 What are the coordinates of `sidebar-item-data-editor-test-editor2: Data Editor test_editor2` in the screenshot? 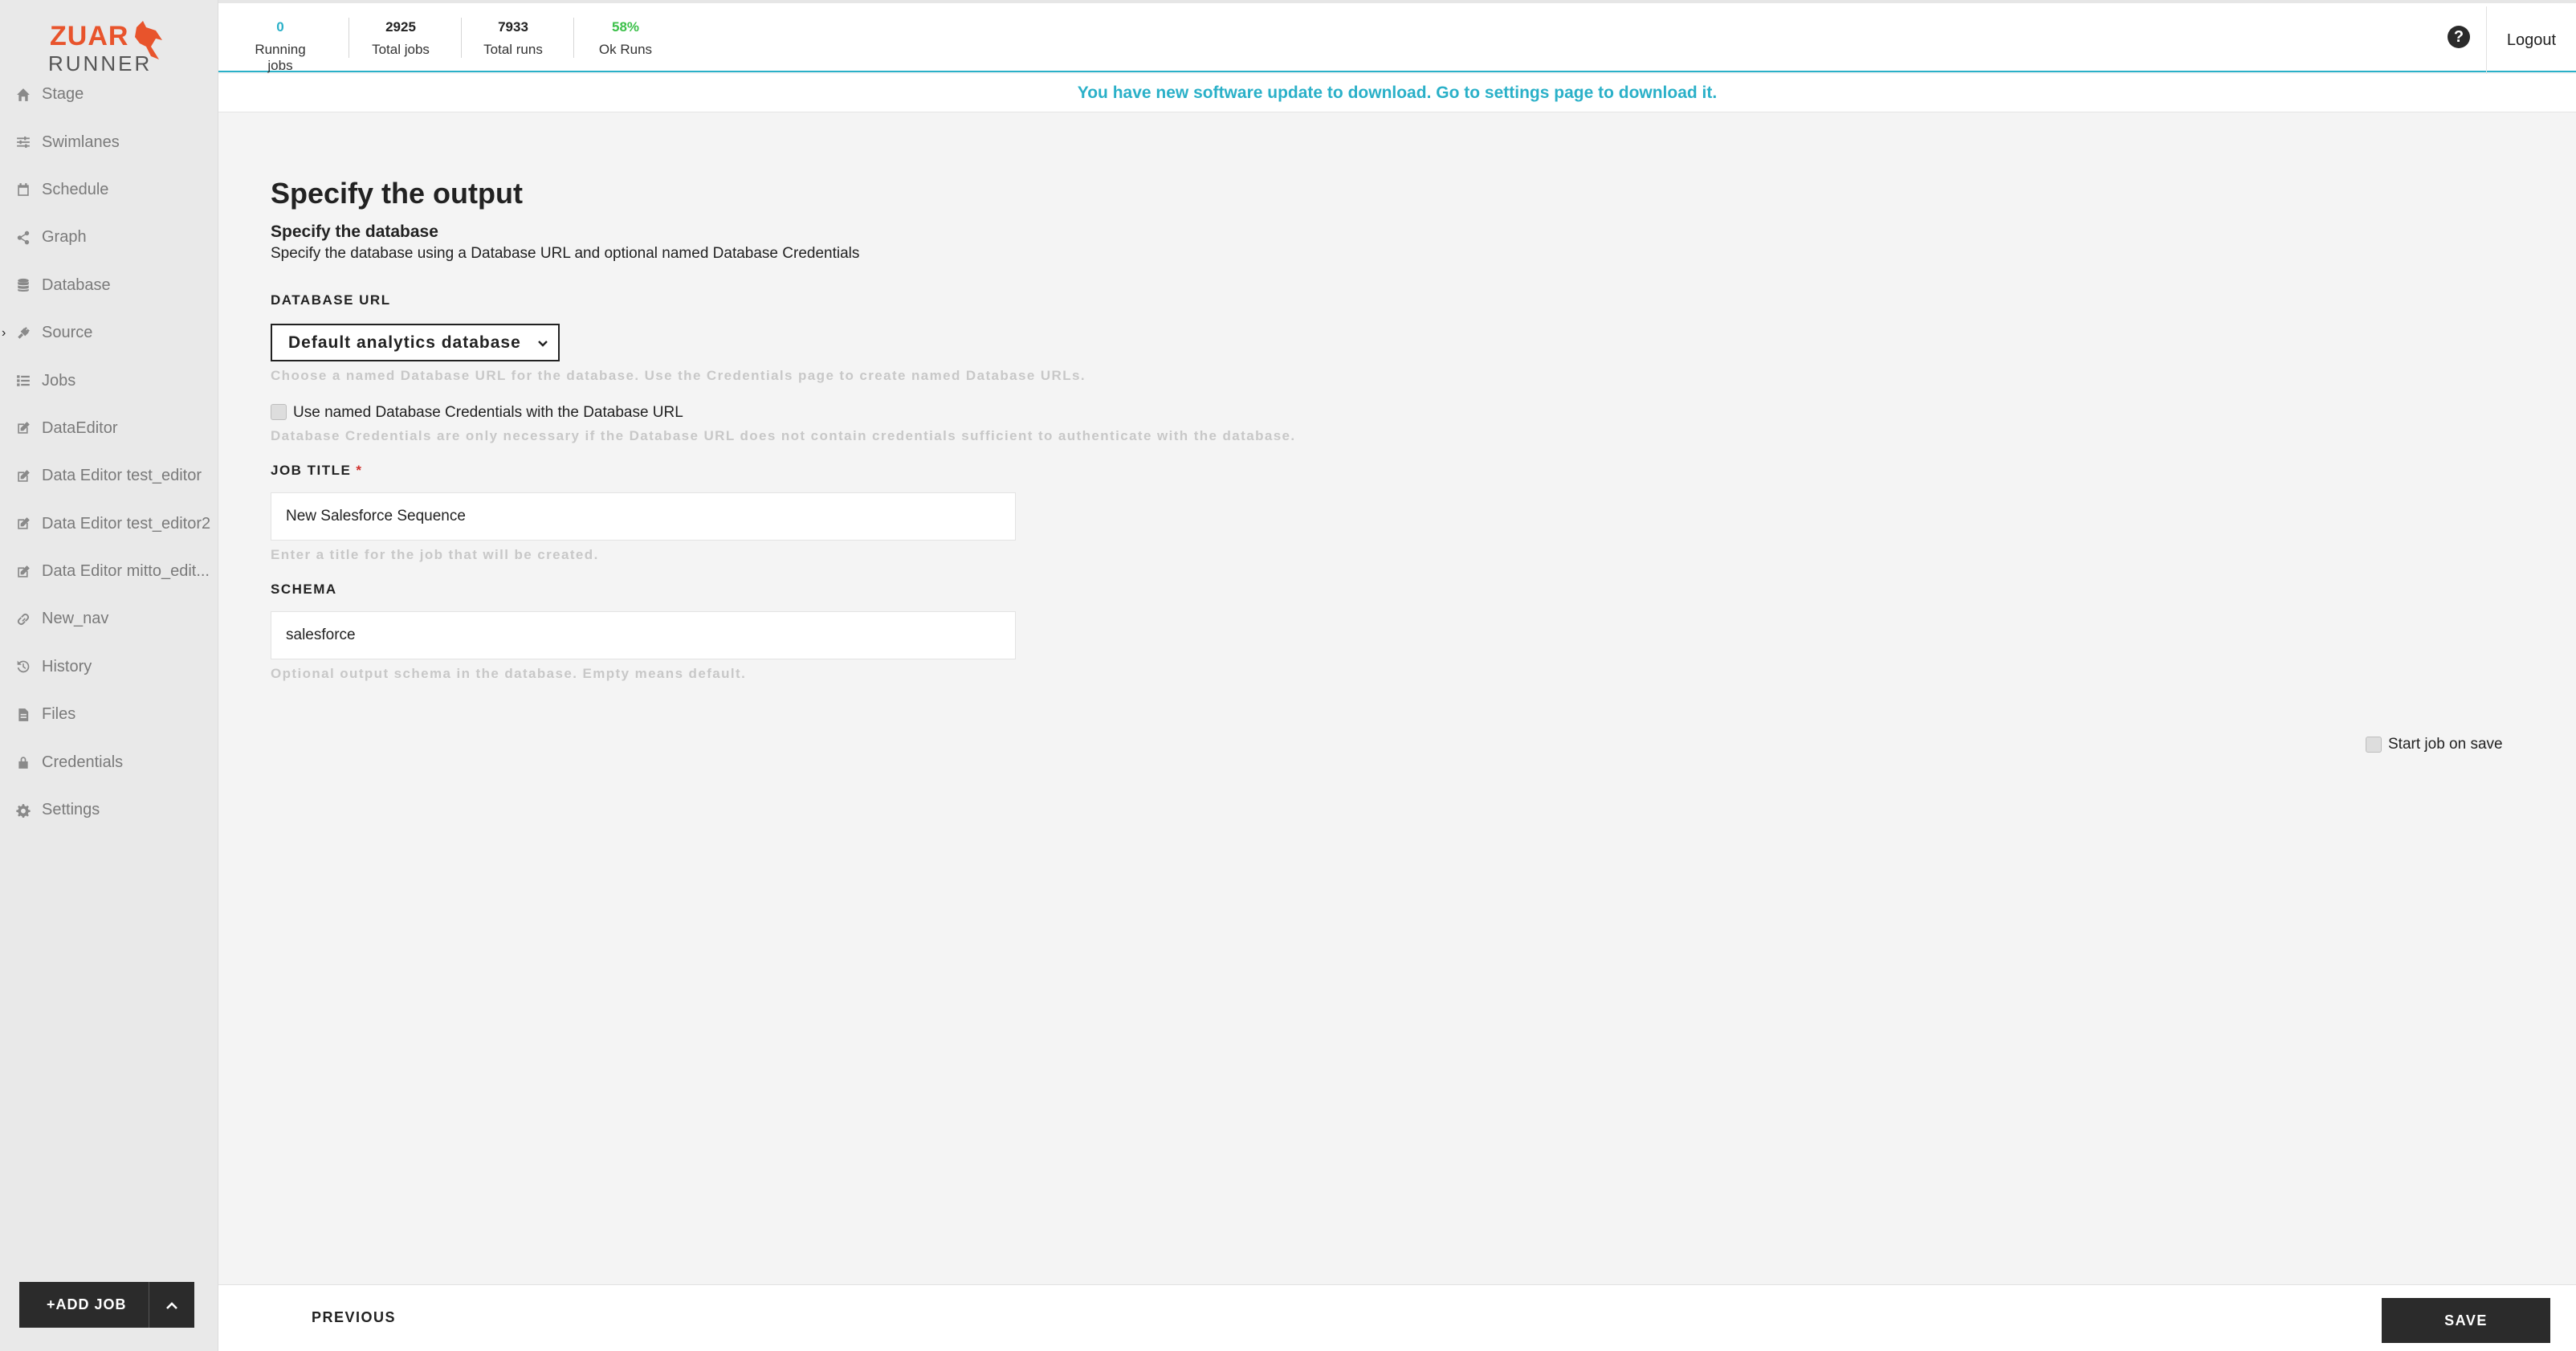 It's located at (109, 524).